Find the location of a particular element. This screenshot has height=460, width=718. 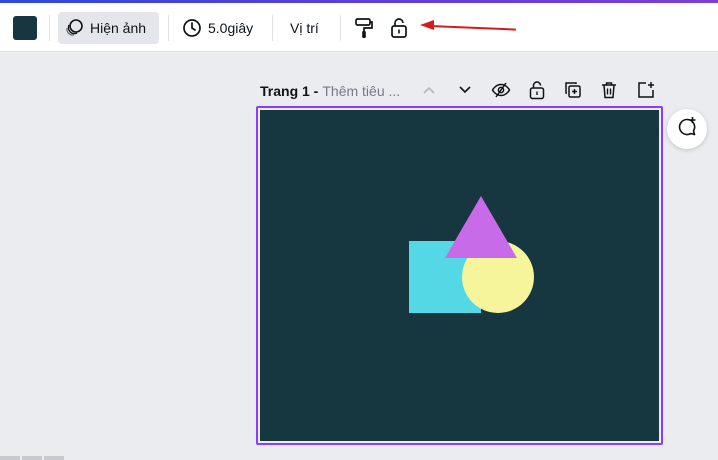

hide-icon is located at coordinates (501, 90).